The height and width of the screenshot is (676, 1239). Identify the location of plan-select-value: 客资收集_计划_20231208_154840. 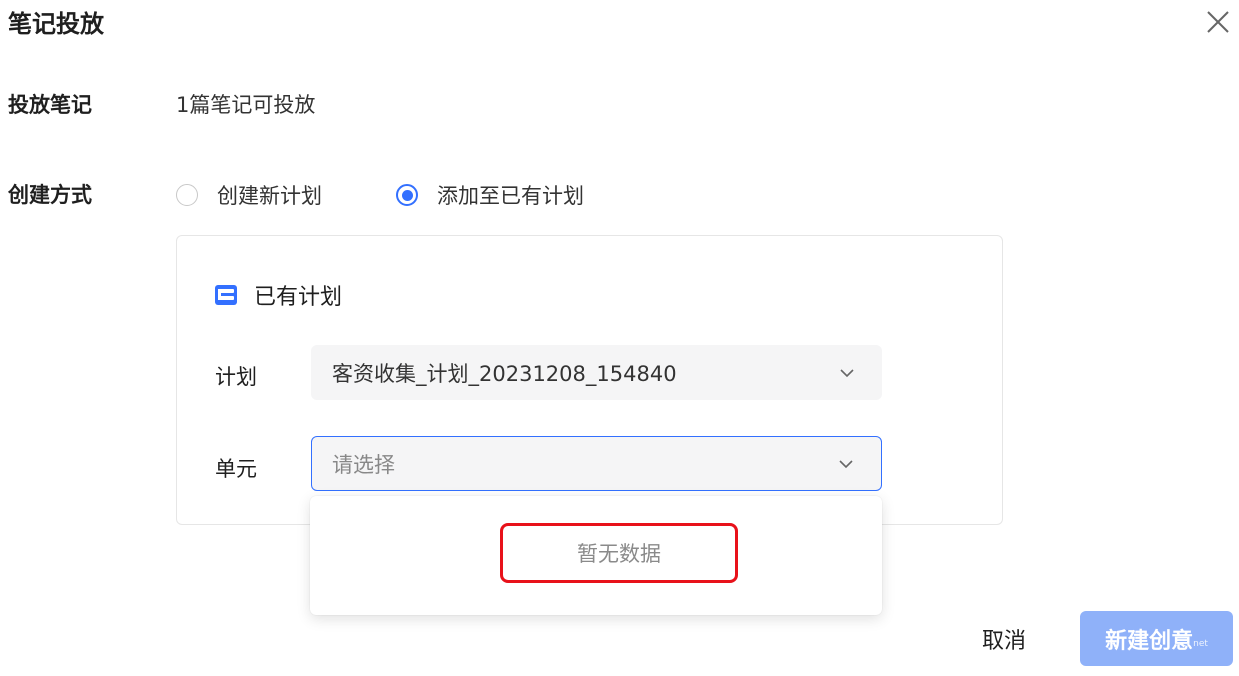
(504, 373).